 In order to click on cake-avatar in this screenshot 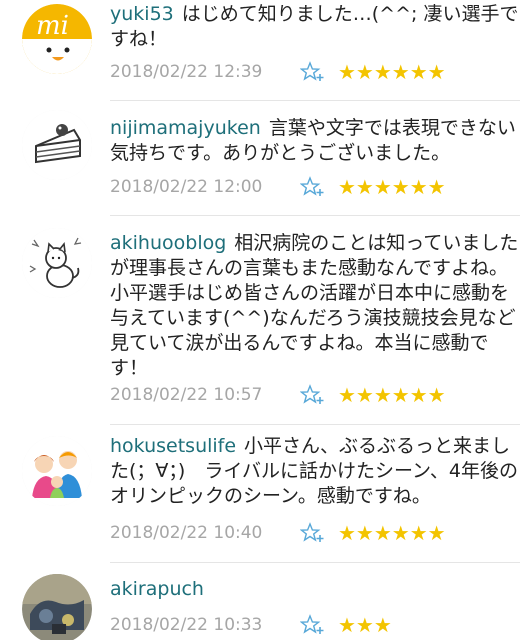, I will do `click(57, 145)`.